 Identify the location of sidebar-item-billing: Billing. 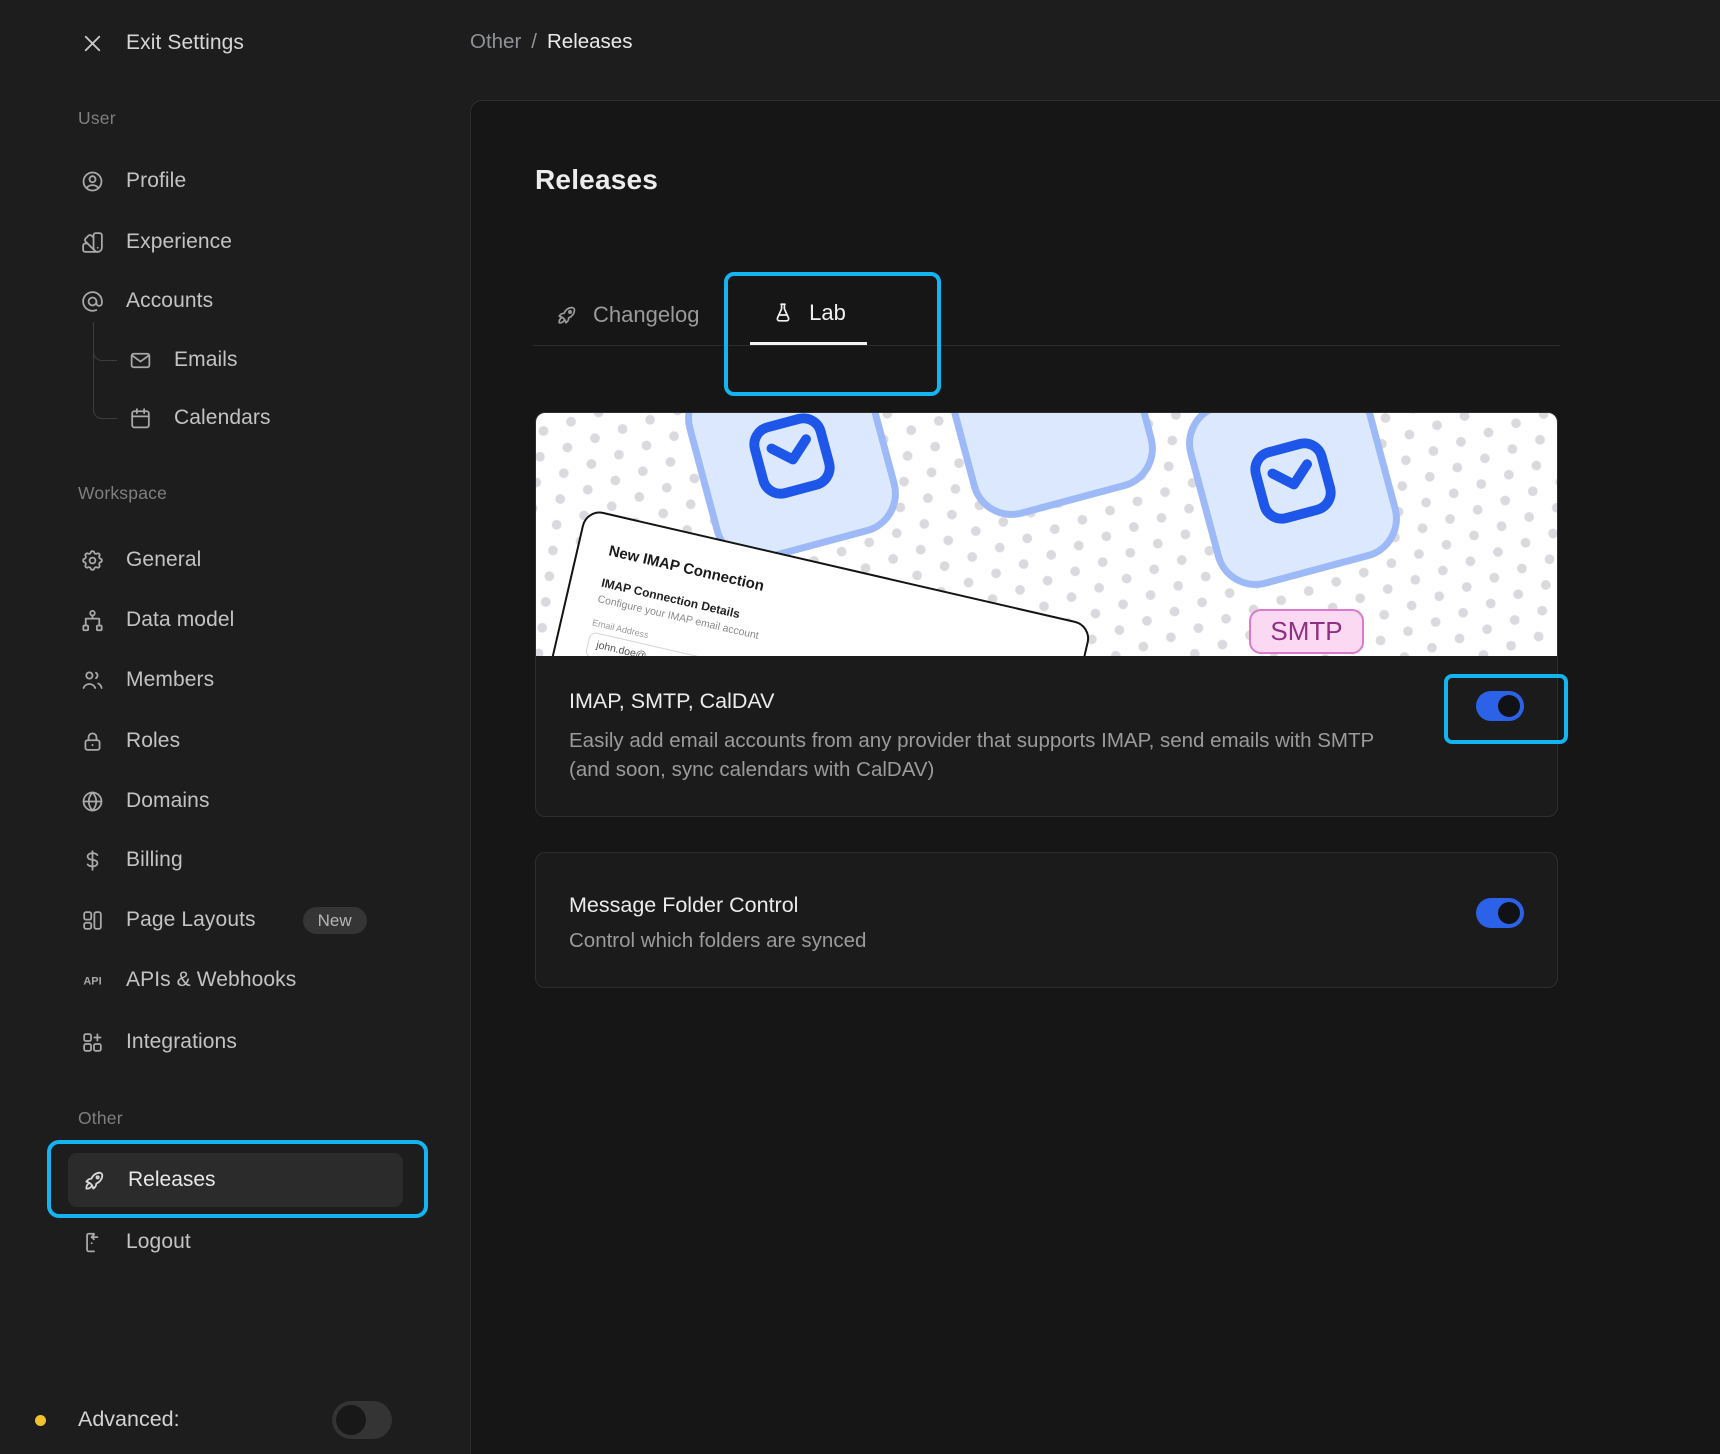
(131, 860).